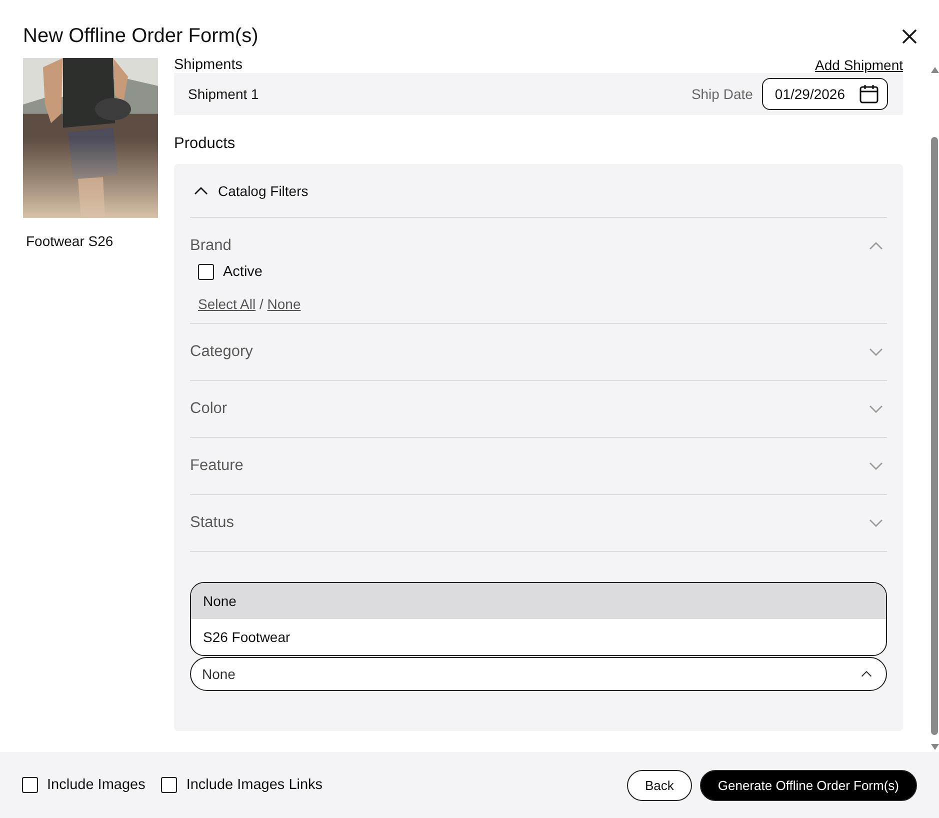 The image size is (939, 818). What do you see at coordinates (209, 409) in the screenshot?
I see `filter-label: Color` at bounding box center [209, 409].